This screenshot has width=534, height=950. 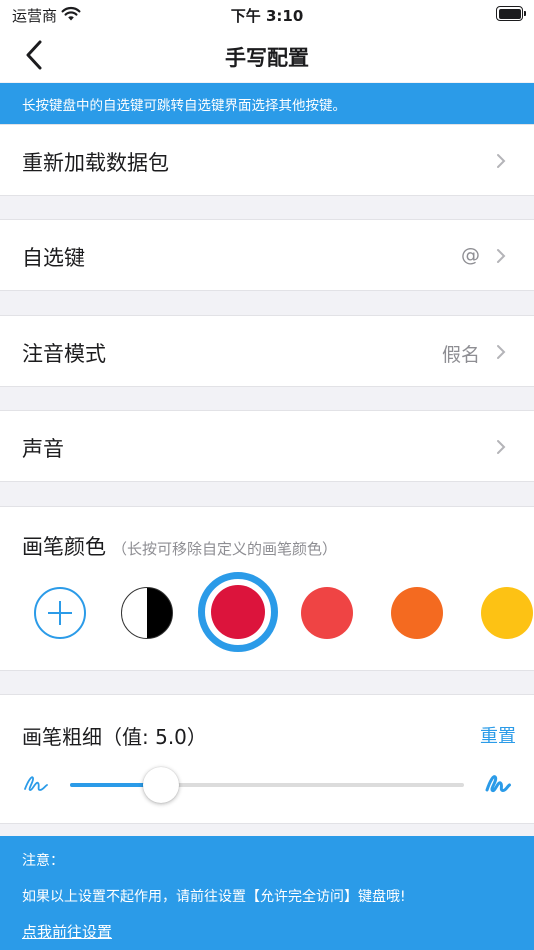 I want to click on battery-icon, so click(x=511, y=13).